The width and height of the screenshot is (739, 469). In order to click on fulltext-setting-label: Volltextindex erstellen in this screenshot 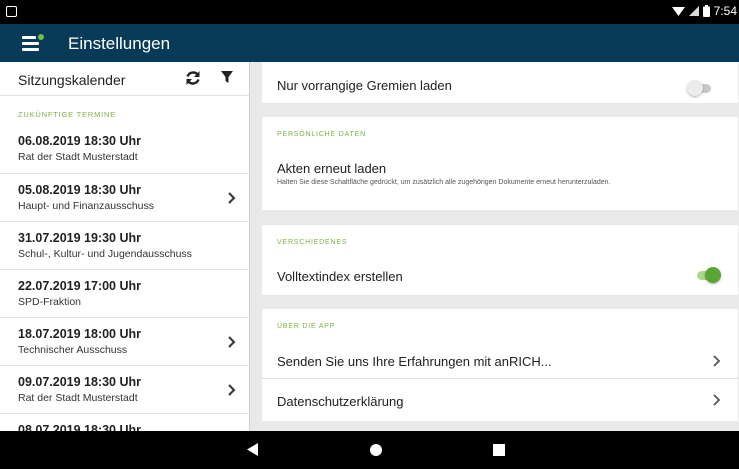, I will do `click(340, 276)`.